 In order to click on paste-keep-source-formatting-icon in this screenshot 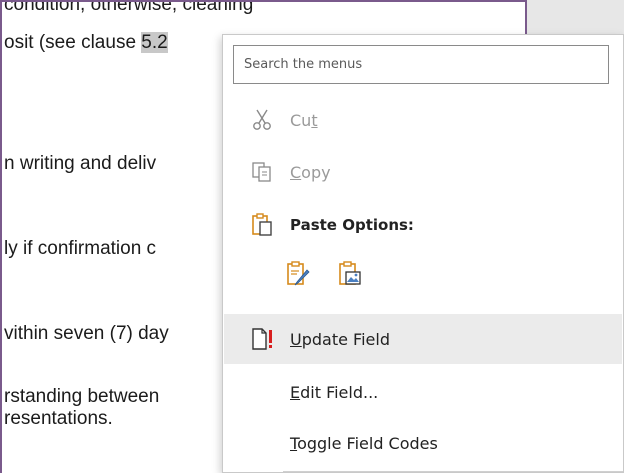, I will do `click(298, 274)`.